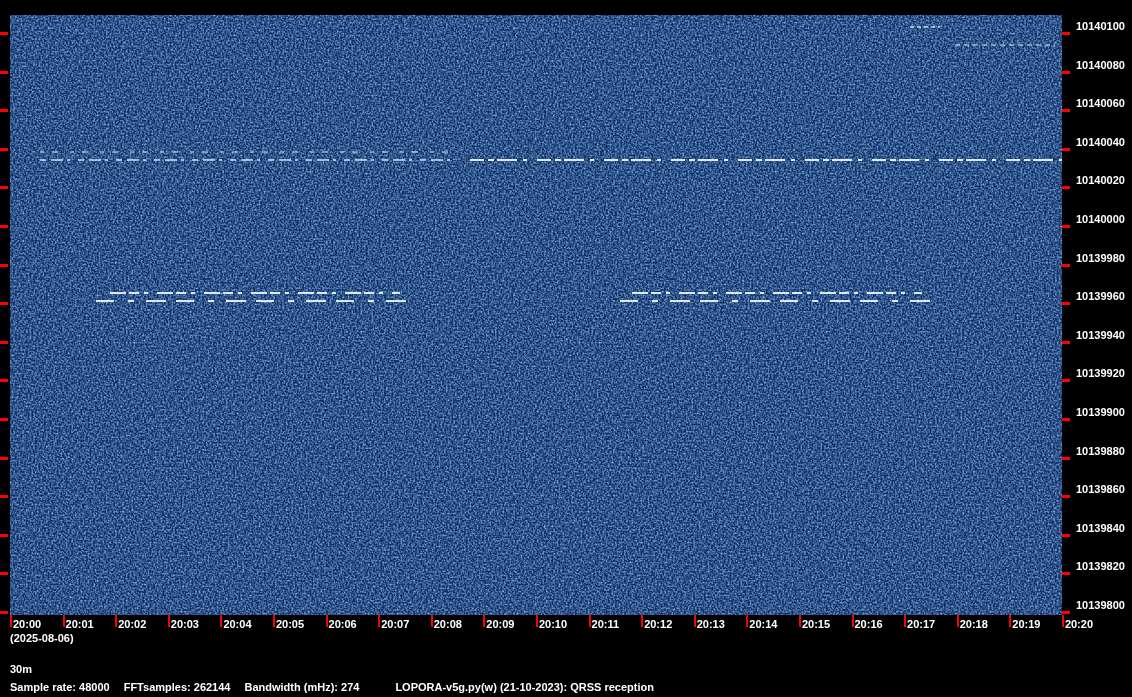 The width and height of the screenshot is (1132, 697). What do you see at coordinates (1100, 26) in the screenshot?
I see `frequency-label: 10140100` at bounding box center [1100, 26].